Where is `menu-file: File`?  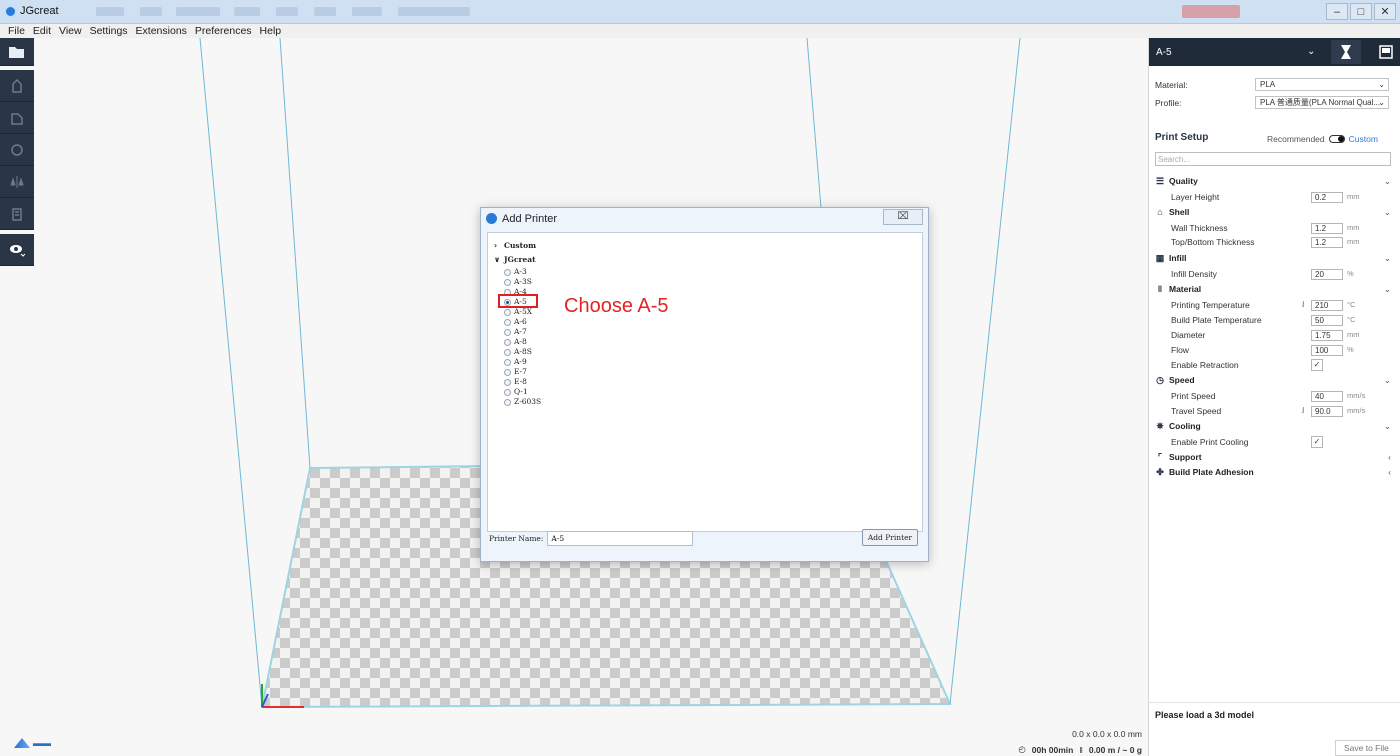
menu-file: File is located at coordinates (16, 31).